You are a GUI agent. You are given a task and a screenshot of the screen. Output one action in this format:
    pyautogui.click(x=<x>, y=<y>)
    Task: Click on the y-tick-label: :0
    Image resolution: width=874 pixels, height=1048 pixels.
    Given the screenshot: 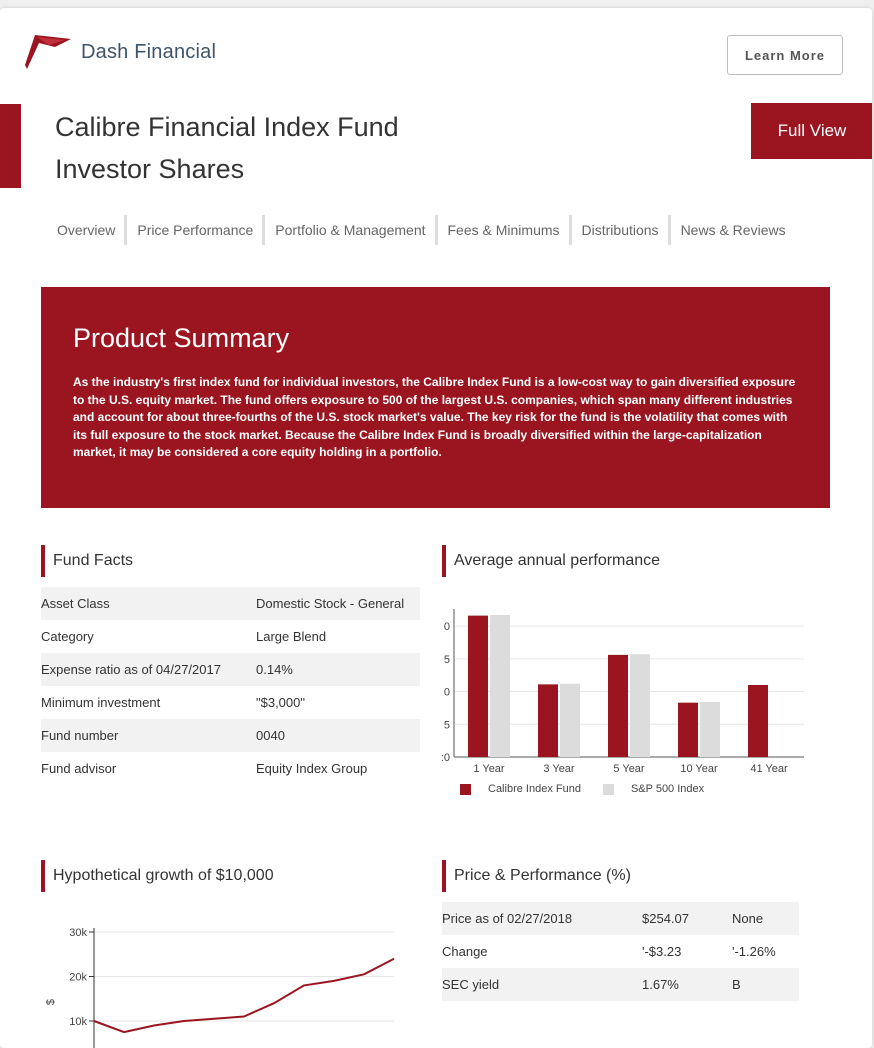 What is the action you would take?
    pyautogui.click(x=445, y=758)
    